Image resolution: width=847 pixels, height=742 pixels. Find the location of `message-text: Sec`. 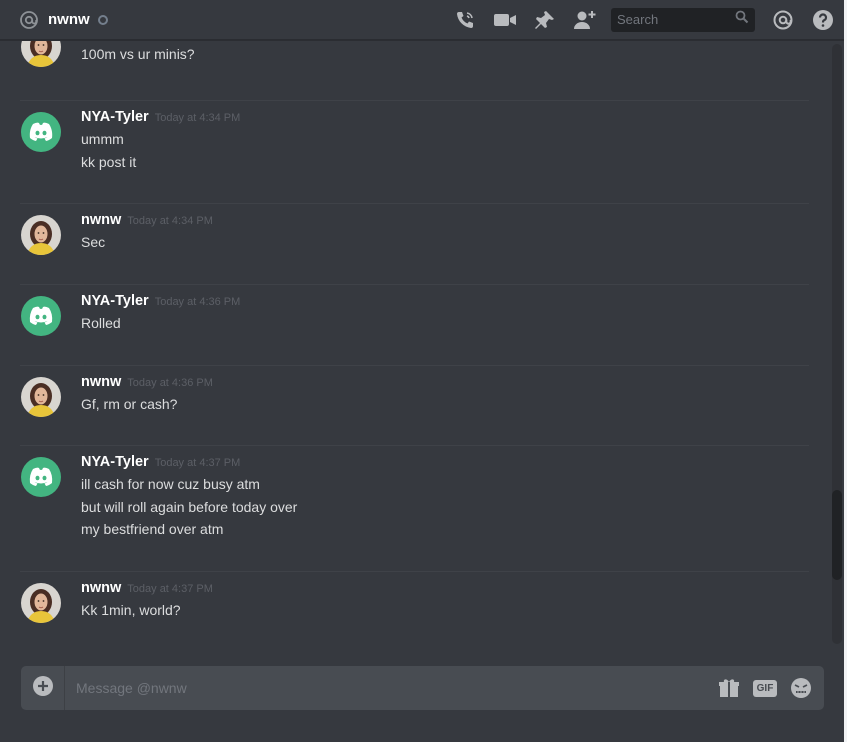

message-text: Sec is located at coordinates (93, 242).